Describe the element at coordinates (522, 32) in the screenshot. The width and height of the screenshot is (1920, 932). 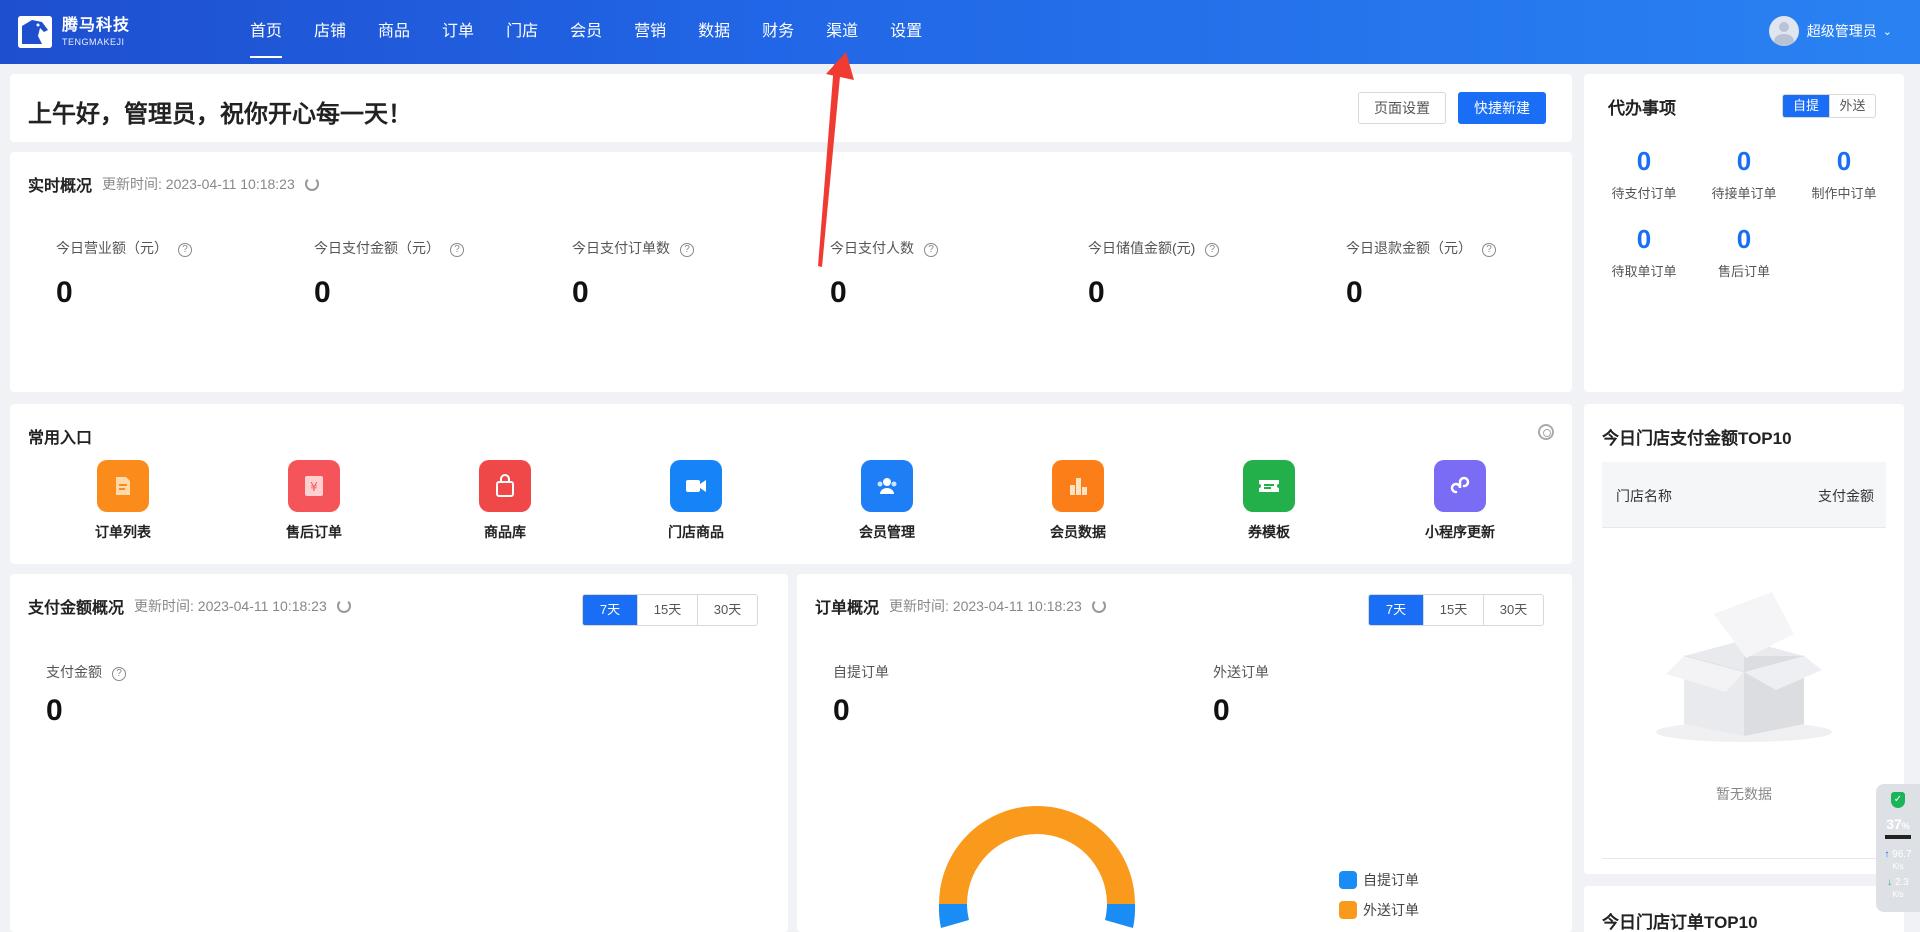
I see `nav-item-stores: 门店` at that location.